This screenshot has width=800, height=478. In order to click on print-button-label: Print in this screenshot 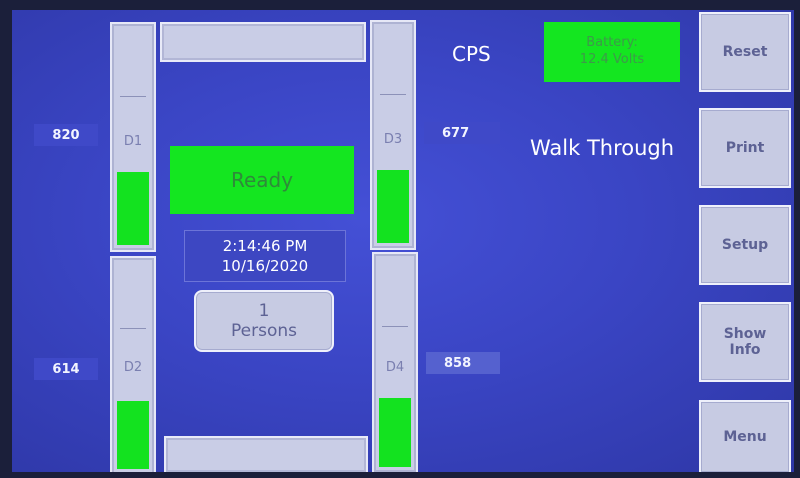, I will do `click(745, 147)`.